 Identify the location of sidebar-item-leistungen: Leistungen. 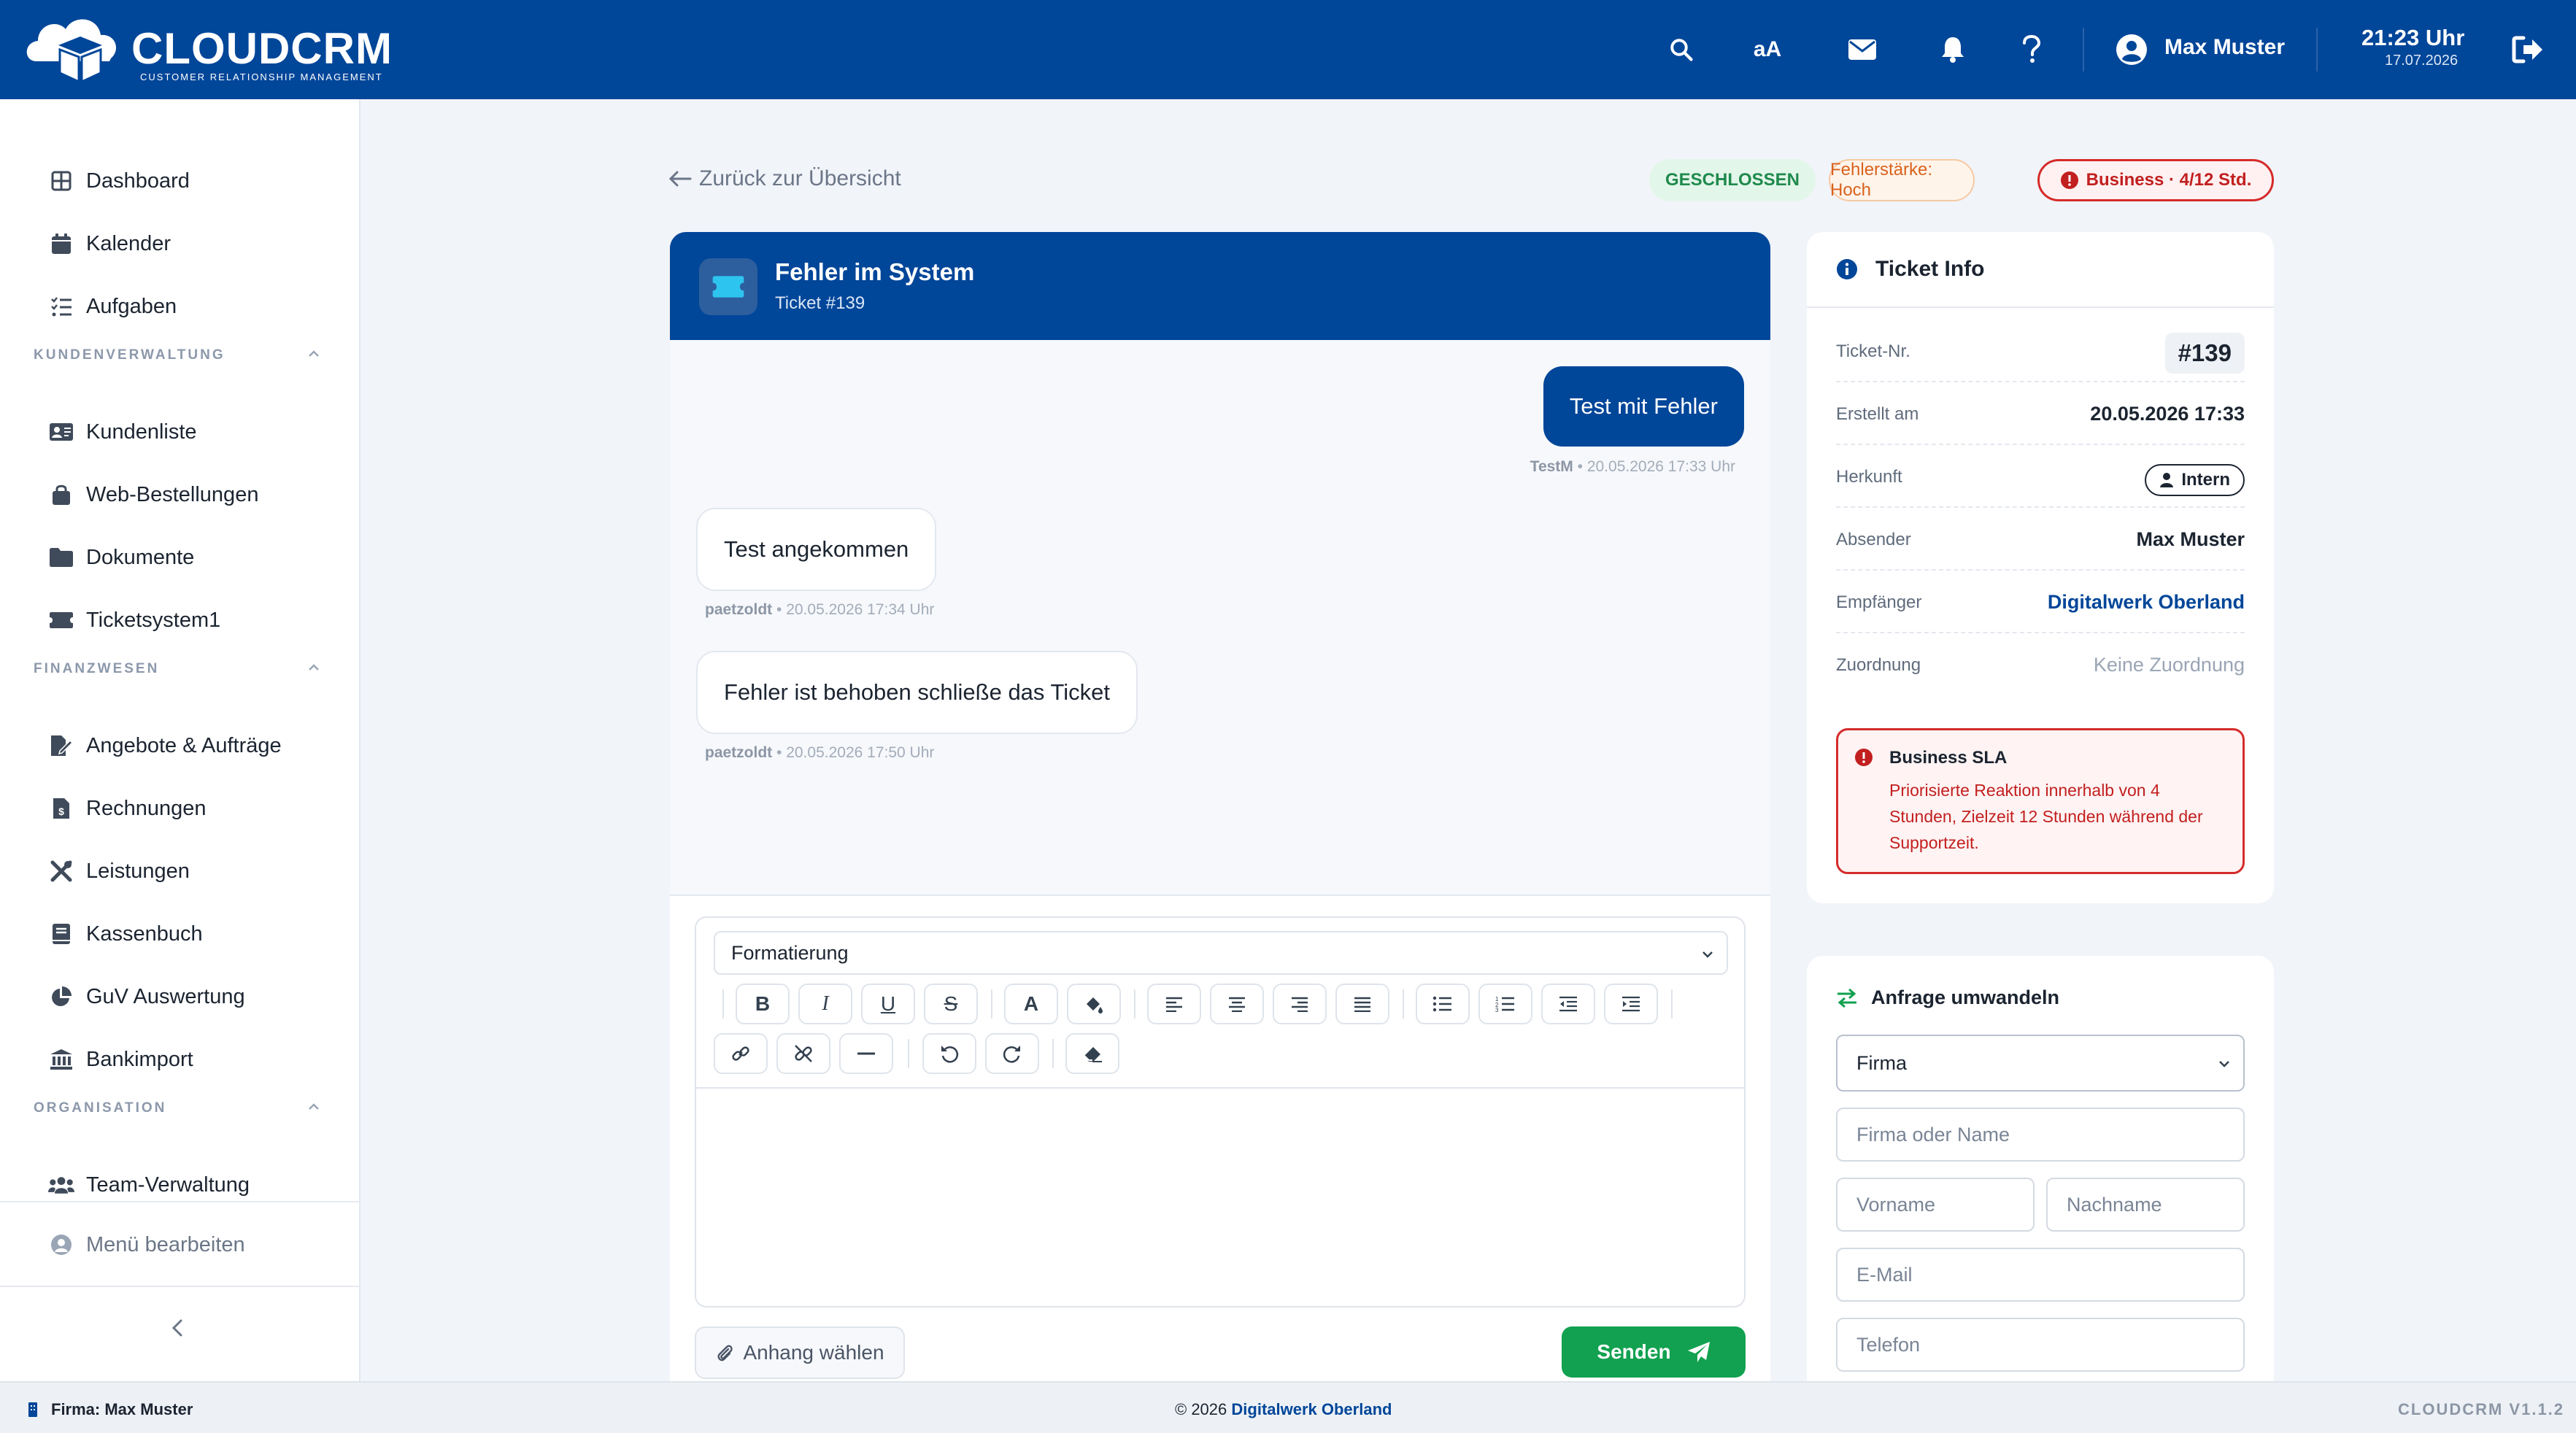
(119, 871).